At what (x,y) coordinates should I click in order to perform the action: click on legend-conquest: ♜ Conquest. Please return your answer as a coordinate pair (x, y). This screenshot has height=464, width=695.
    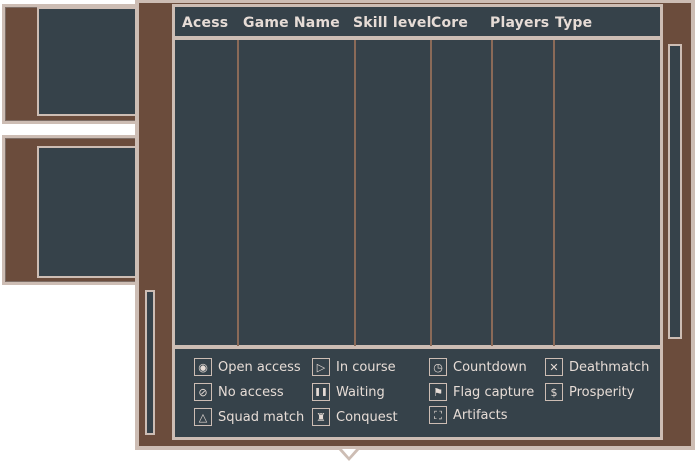
    Looking at the image, I should click on (355, 417).